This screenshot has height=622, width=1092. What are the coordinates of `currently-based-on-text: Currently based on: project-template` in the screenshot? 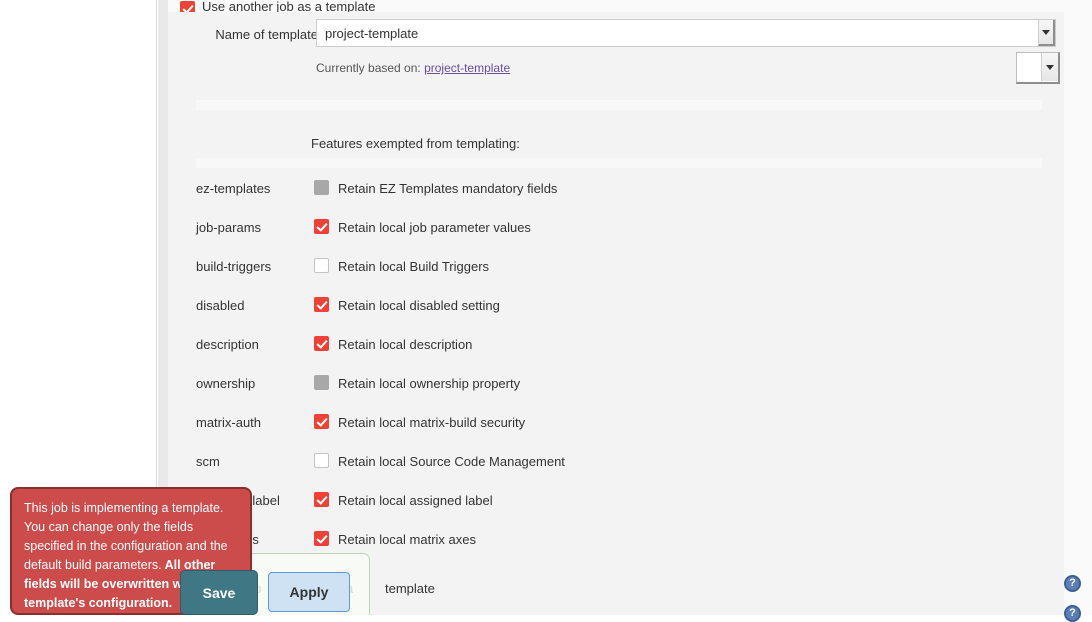 It's located at (413, 68).